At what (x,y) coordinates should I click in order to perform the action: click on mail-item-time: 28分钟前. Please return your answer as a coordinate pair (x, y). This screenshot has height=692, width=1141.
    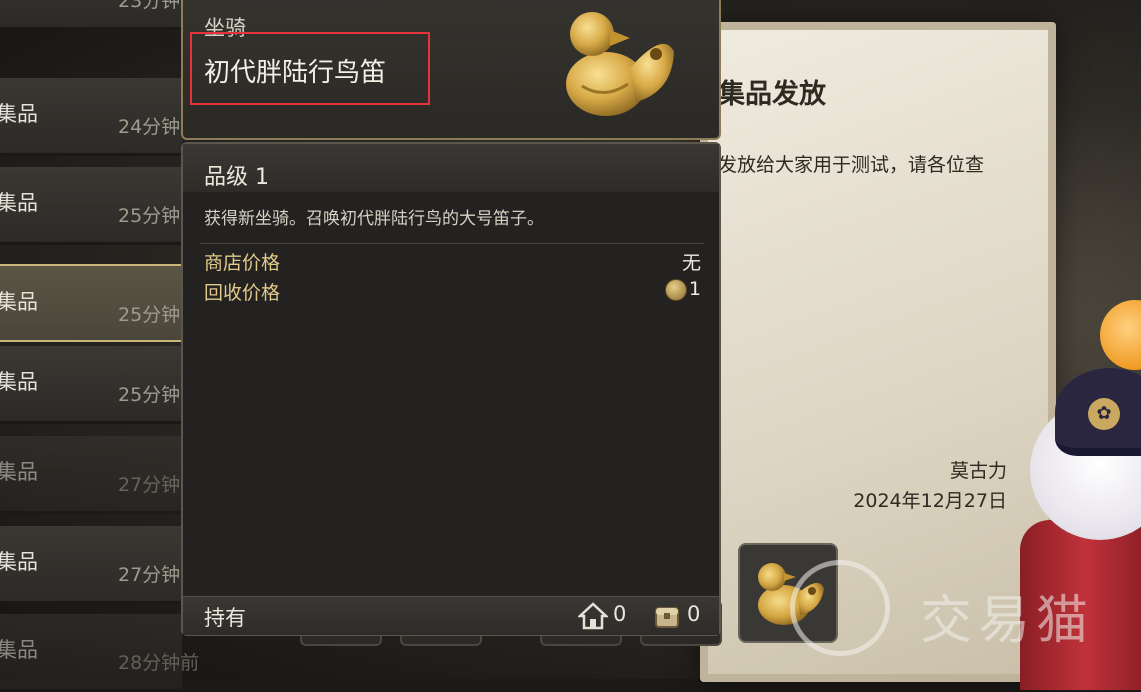
    Looking at the image, I should click on (159, 663).